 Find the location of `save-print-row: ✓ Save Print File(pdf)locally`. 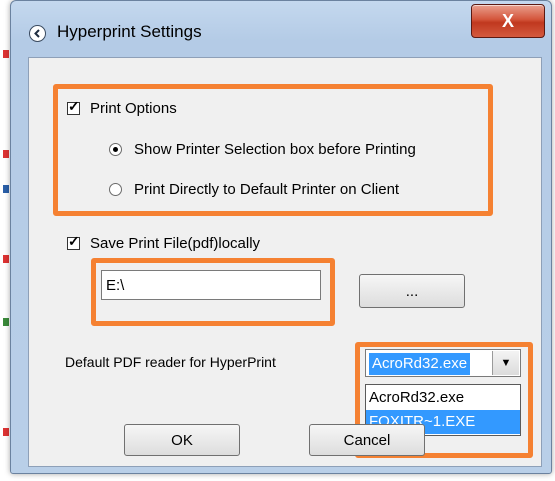

save-print-row: ✓ Save Print File(pdf)locally is located at coordinates (164, 242).